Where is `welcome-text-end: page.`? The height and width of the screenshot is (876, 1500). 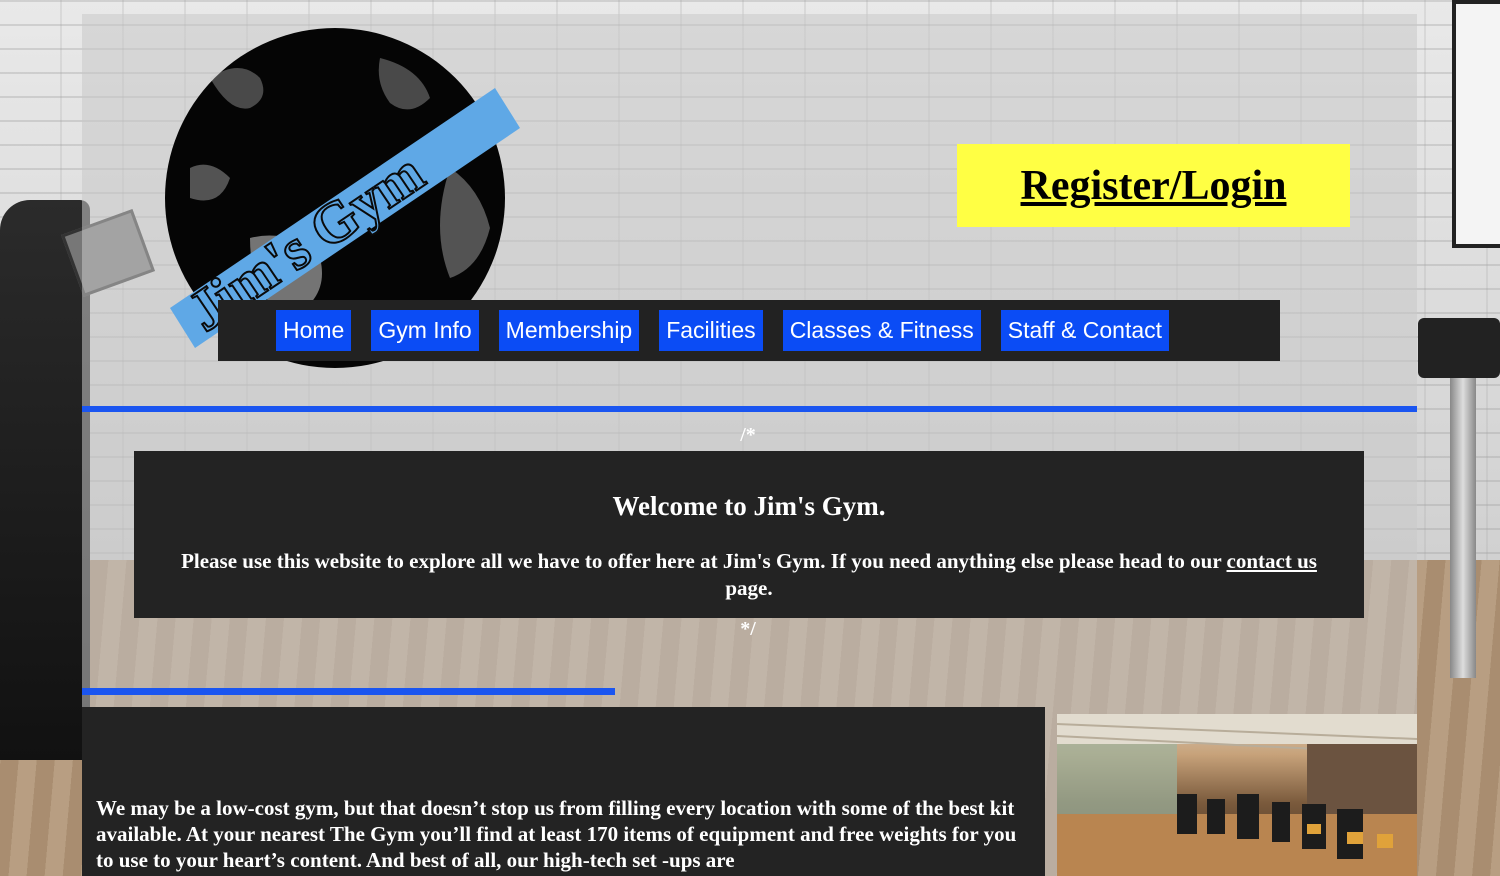 welcome-text-end: page. is located at coordinates (749, 588).